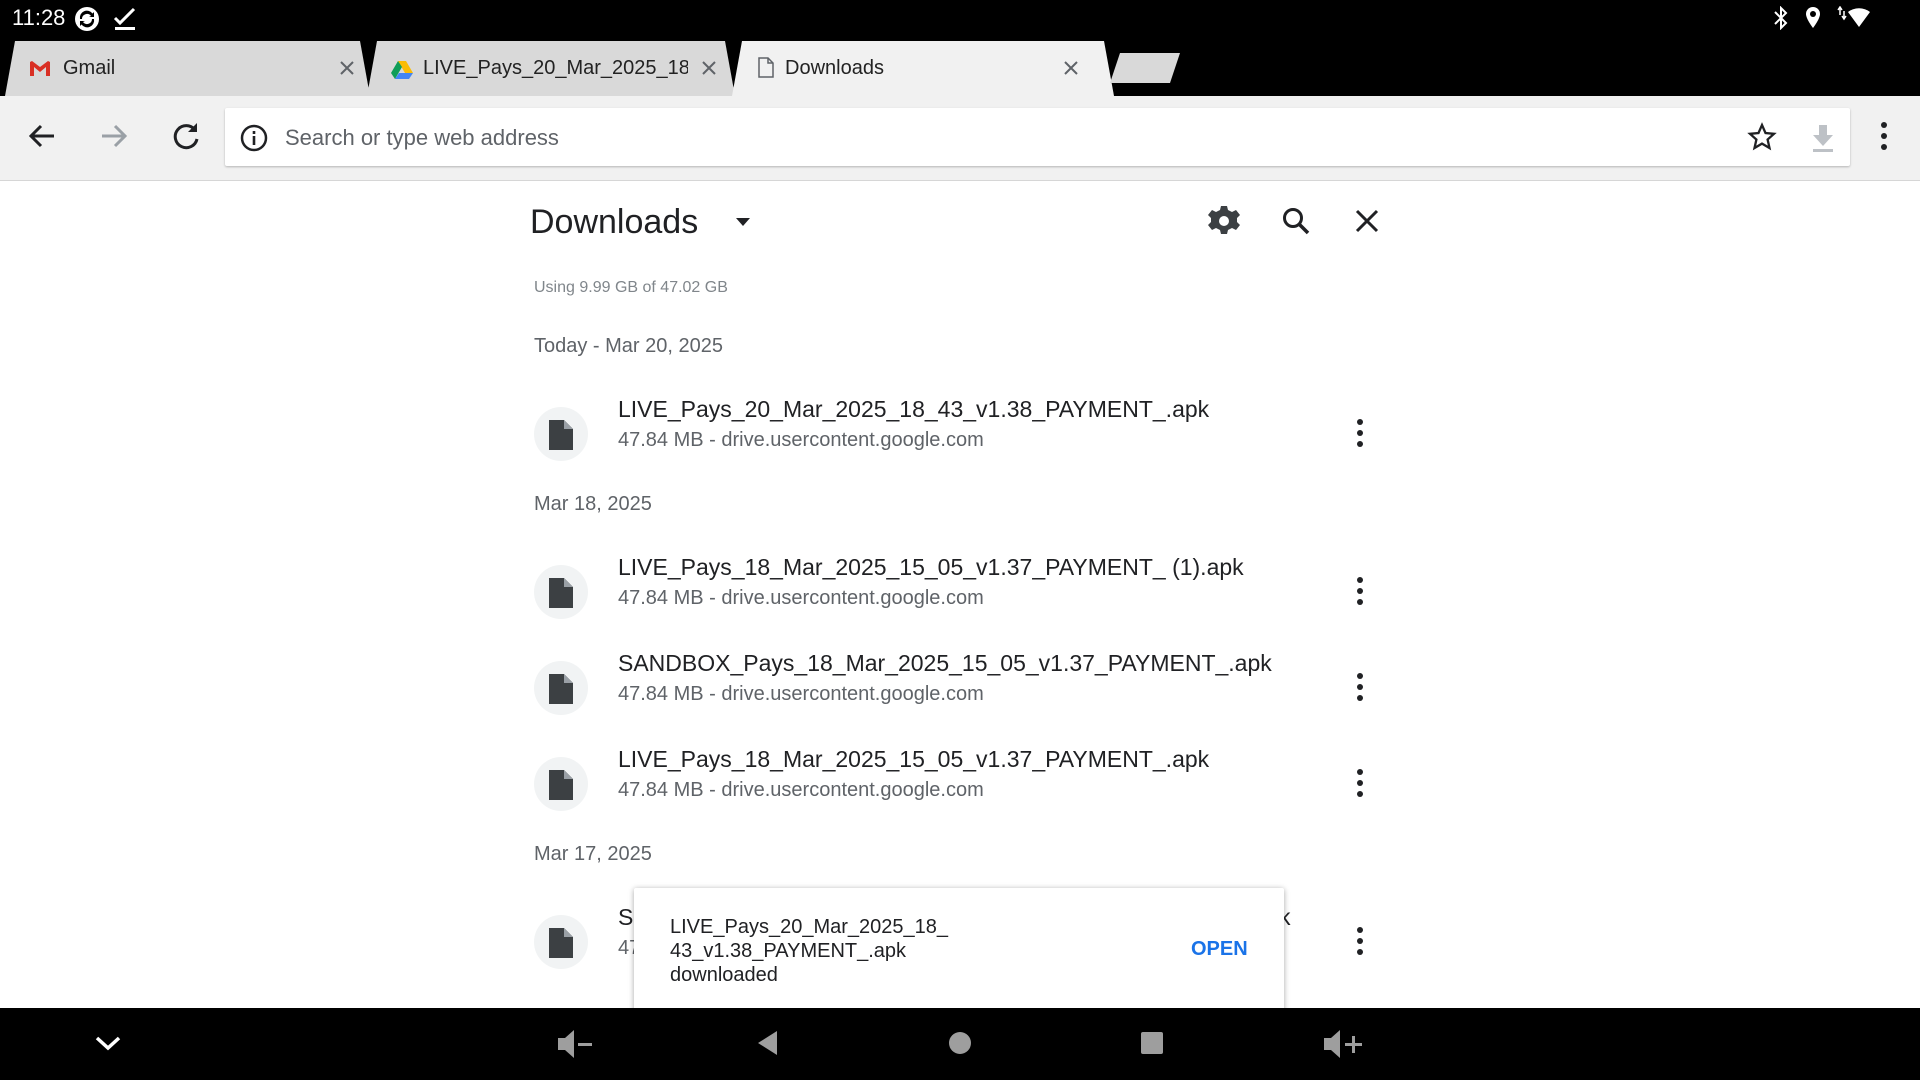  What do you see at coordinates (614, 222) in the screenshot?
I see `page-title: Downloads` at bounding box center [614, 222].